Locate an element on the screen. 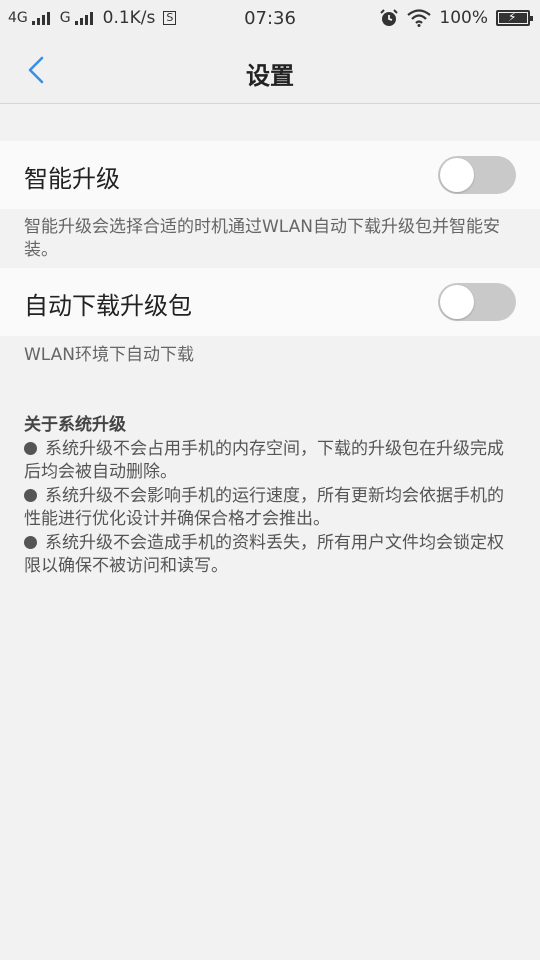 The width and height of the screenshot is (540, 960). smart-upgrade-toggle is located at coordinates (477, 175).